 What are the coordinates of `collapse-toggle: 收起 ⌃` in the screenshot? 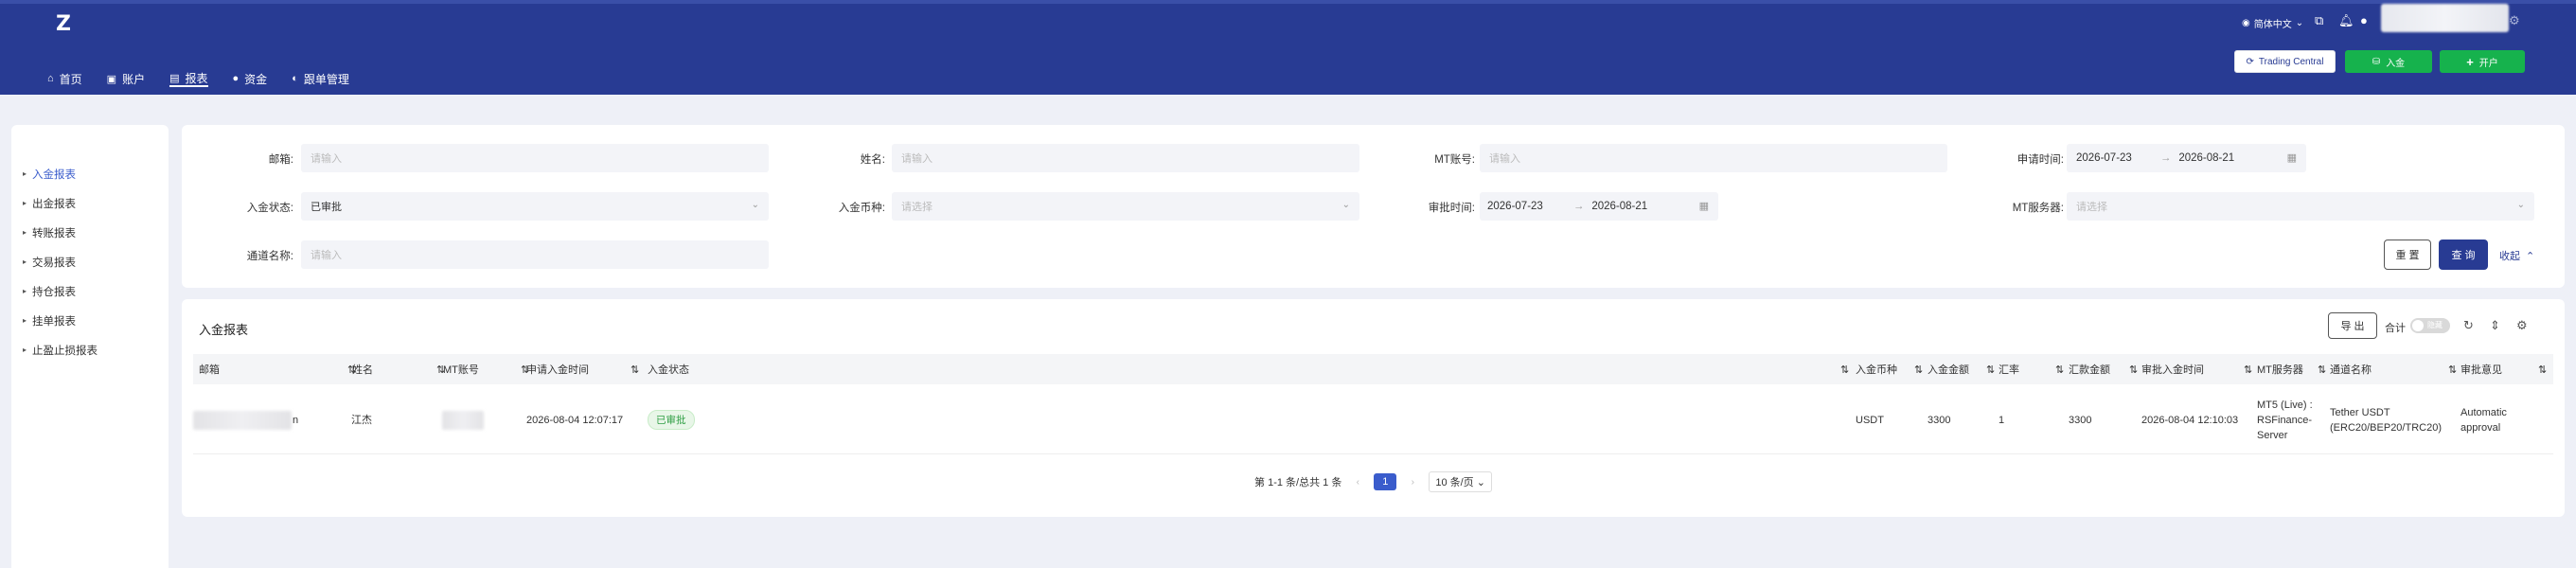 It's located at (2516, 255).